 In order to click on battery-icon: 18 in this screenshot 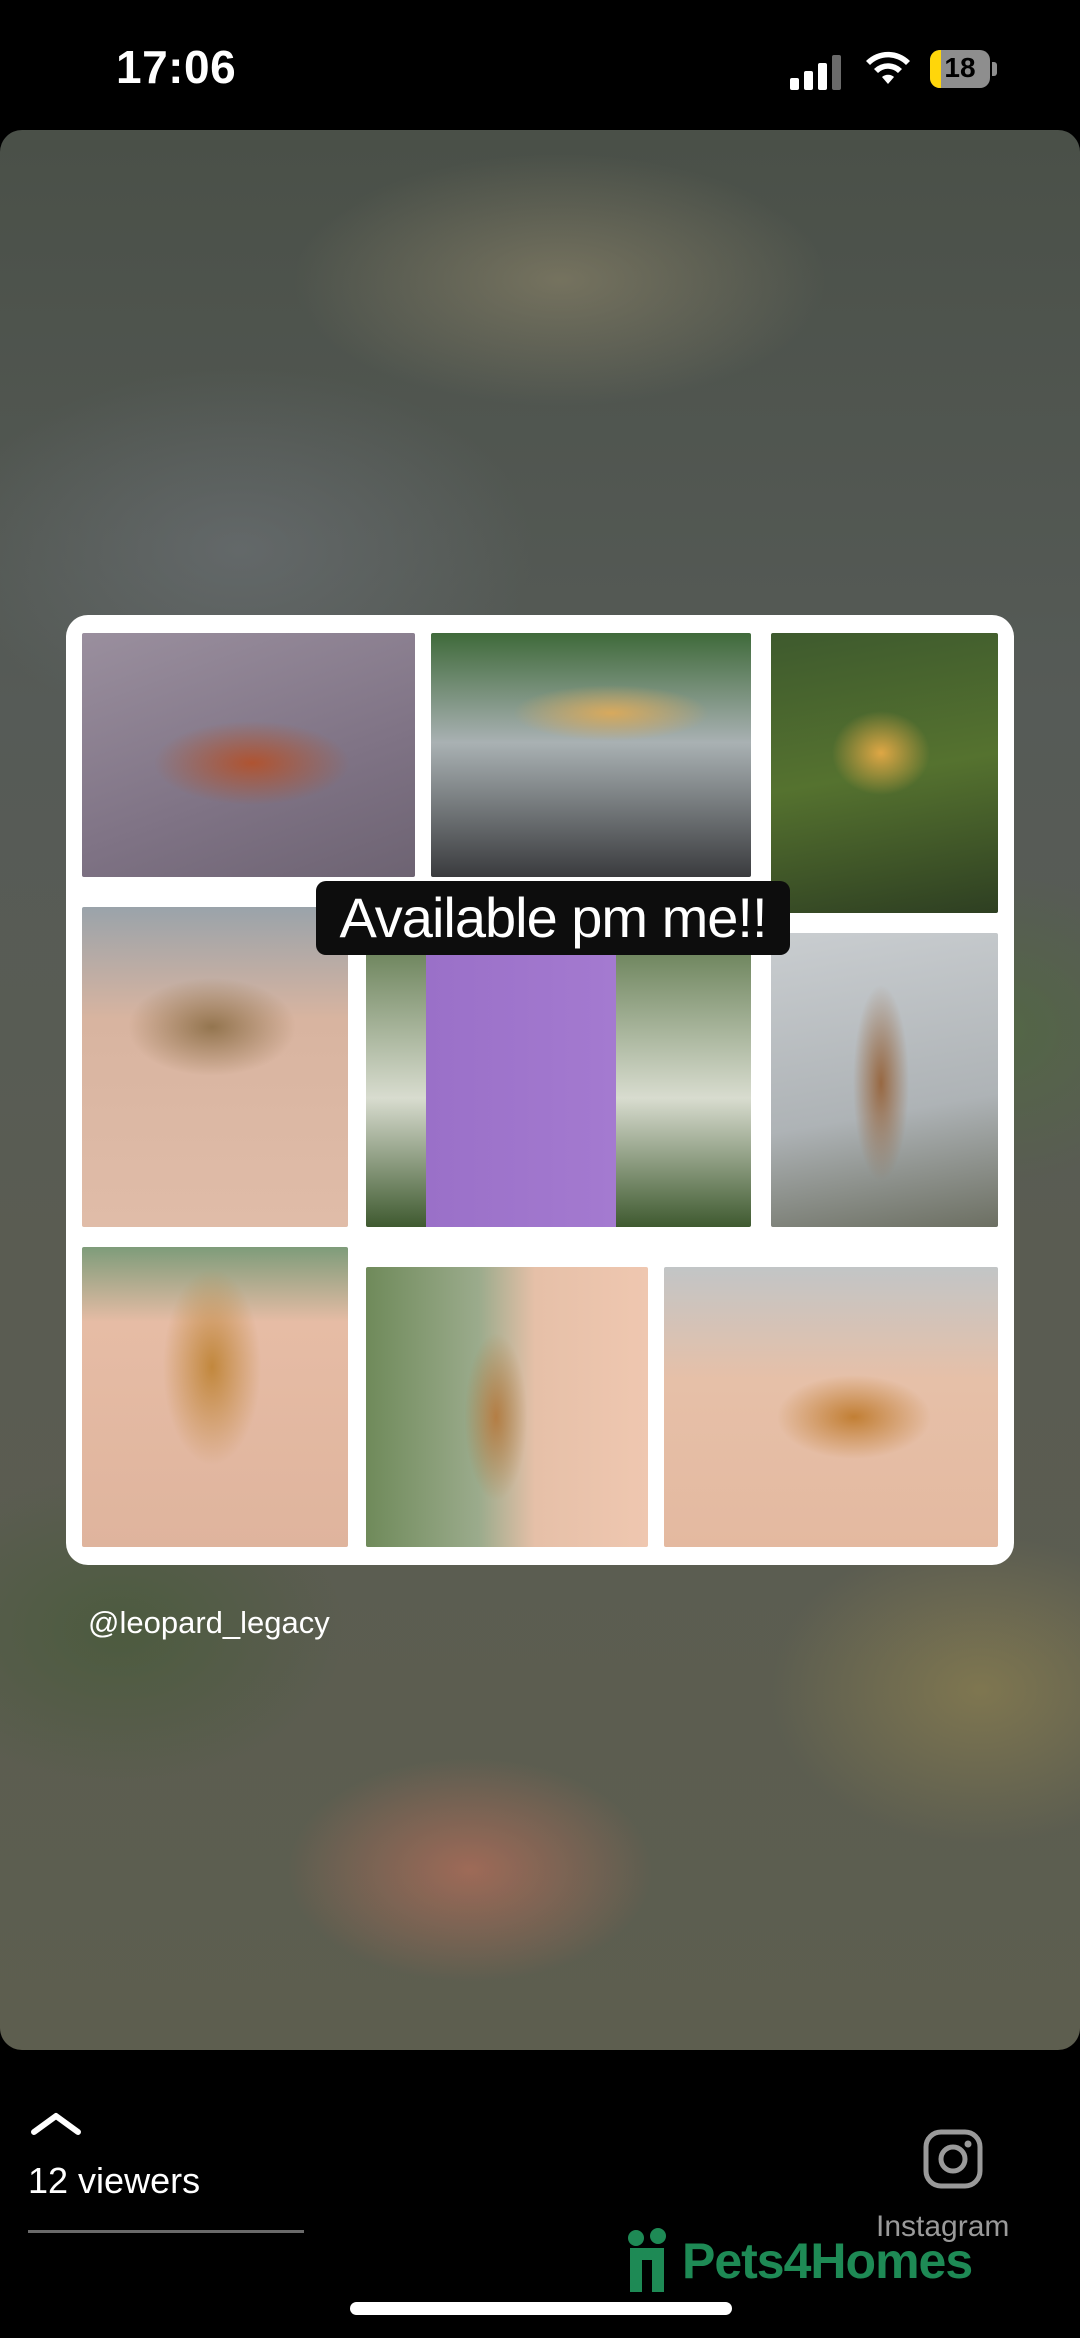, I will do `click(965, 69)`.